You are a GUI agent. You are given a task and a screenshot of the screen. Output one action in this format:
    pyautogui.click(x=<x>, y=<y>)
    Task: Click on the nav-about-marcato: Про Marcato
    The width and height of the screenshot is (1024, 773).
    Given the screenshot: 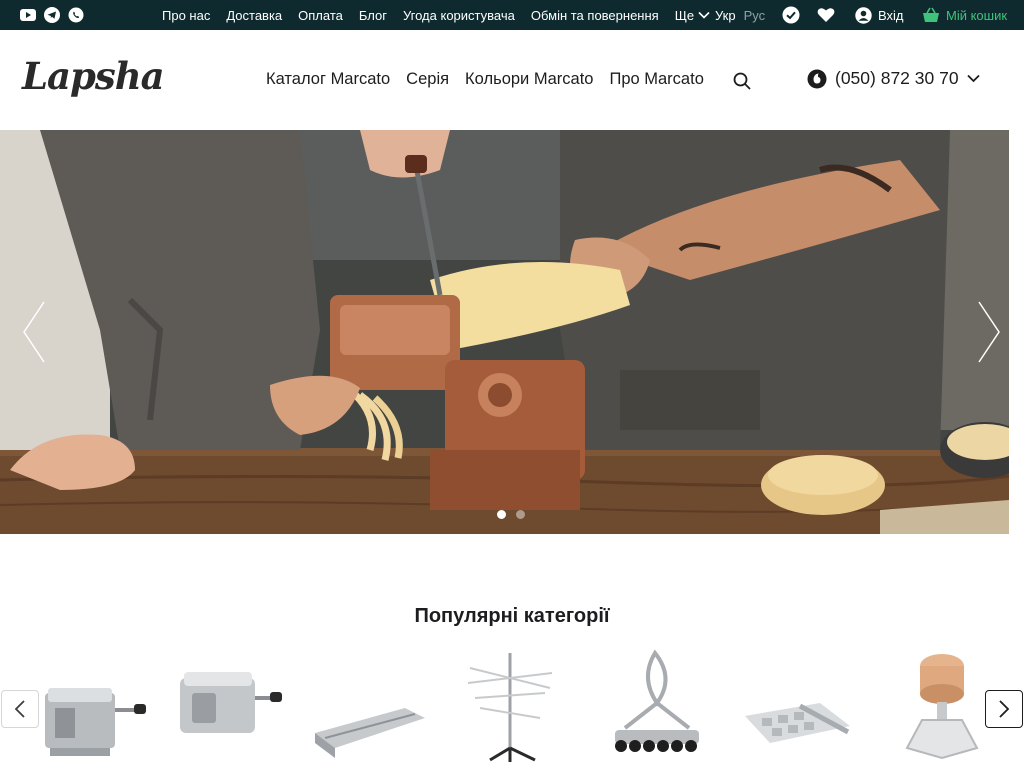 What is the action you would take?
    pyautogui.click(x=656, y=79)
    